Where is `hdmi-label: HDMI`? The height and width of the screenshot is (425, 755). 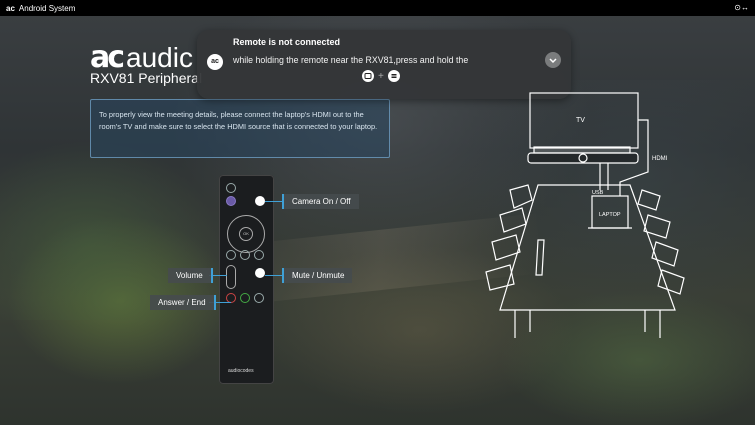
hdmi-label: HDMI is located at coordinates (660, 159).